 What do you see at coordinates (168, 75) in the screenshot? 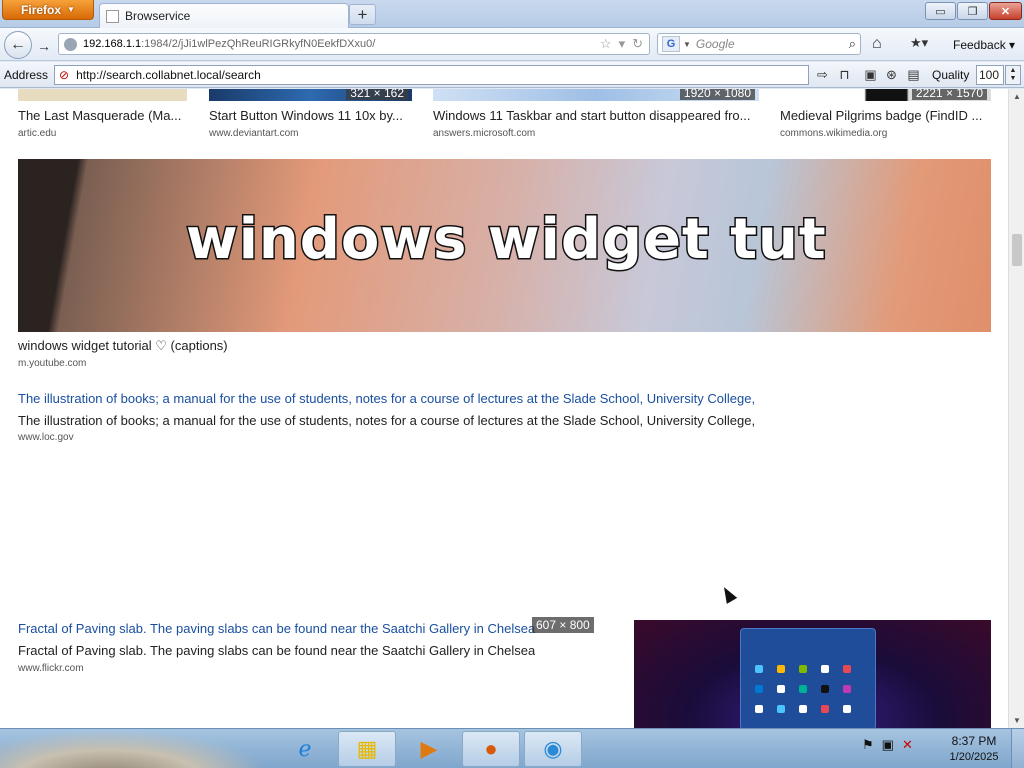
I see `address-value: http://search.collabnet.local/search` at bounding box center [168, 75].